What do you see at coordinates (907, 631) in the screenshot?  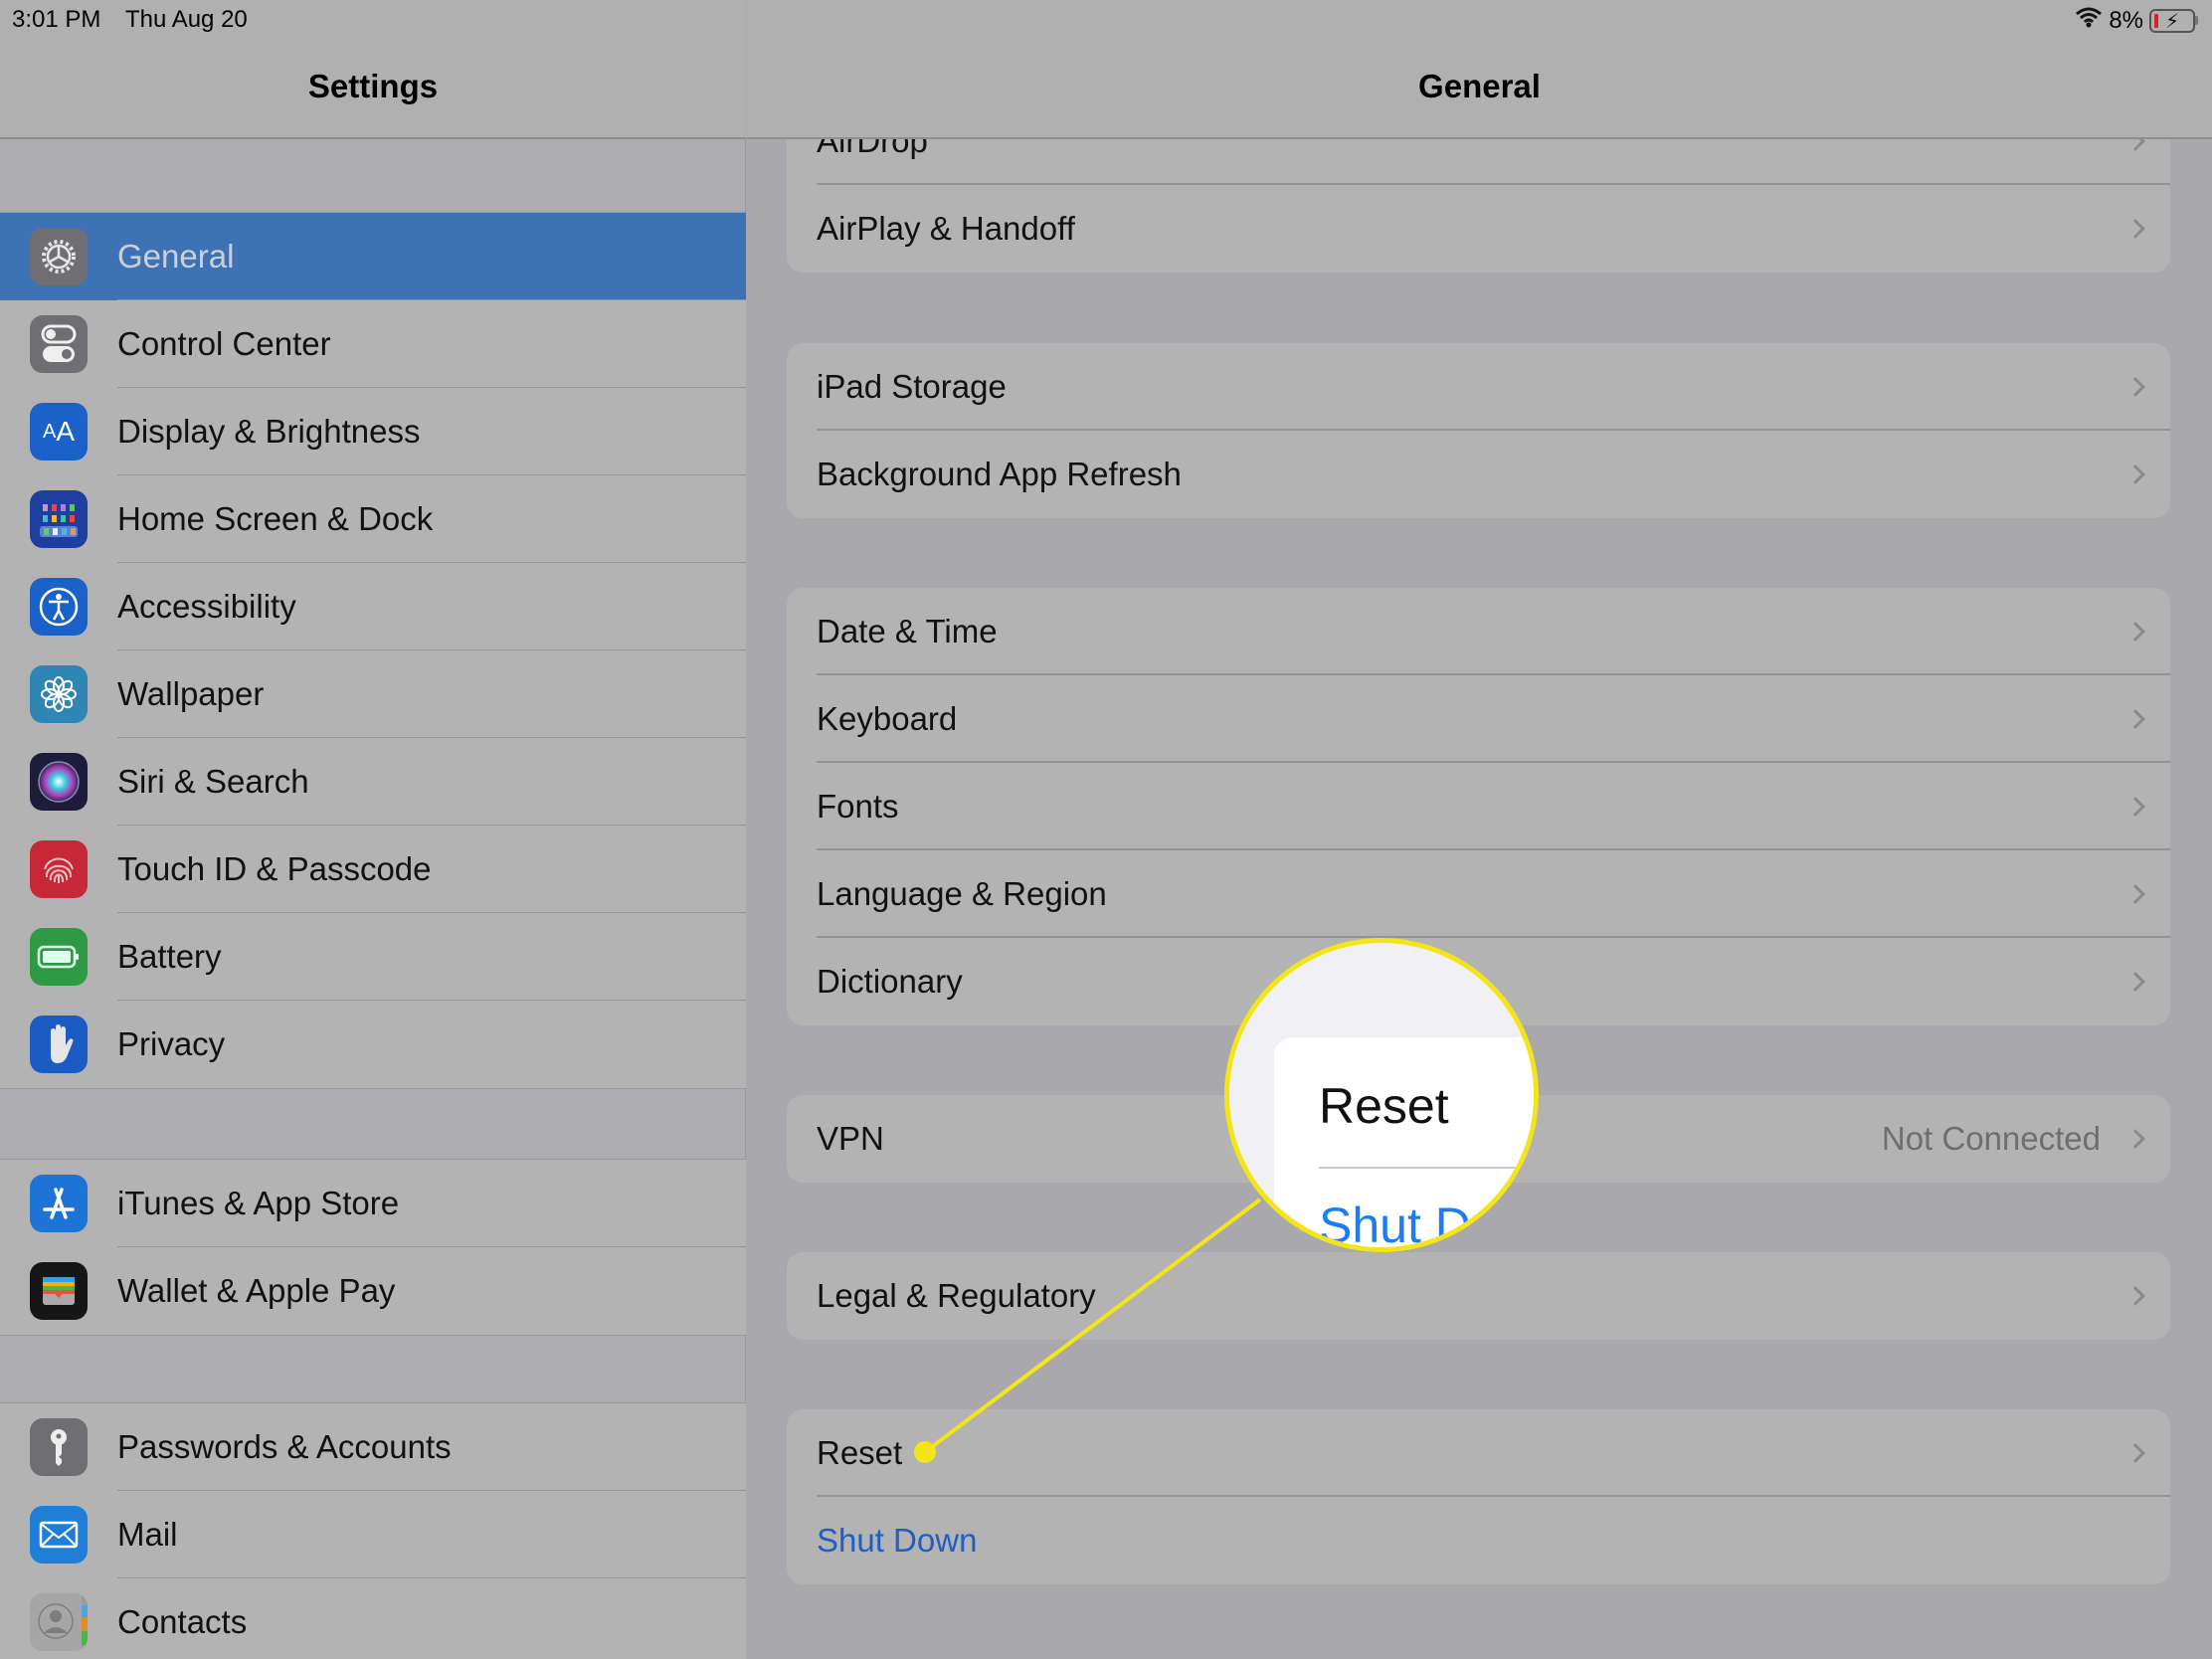 I see `row-label: Date & Time` at bounding box center [907, 631].